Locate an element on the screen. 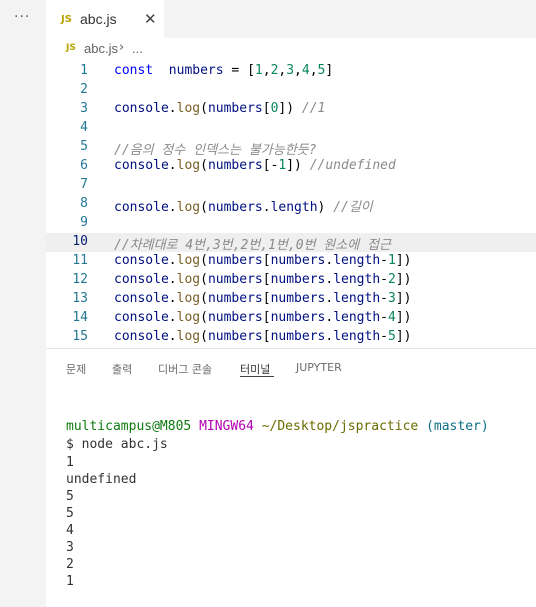  code-token: //음의 정수 인덱스는 불가능한듯? is located at coordinates (215, 150).